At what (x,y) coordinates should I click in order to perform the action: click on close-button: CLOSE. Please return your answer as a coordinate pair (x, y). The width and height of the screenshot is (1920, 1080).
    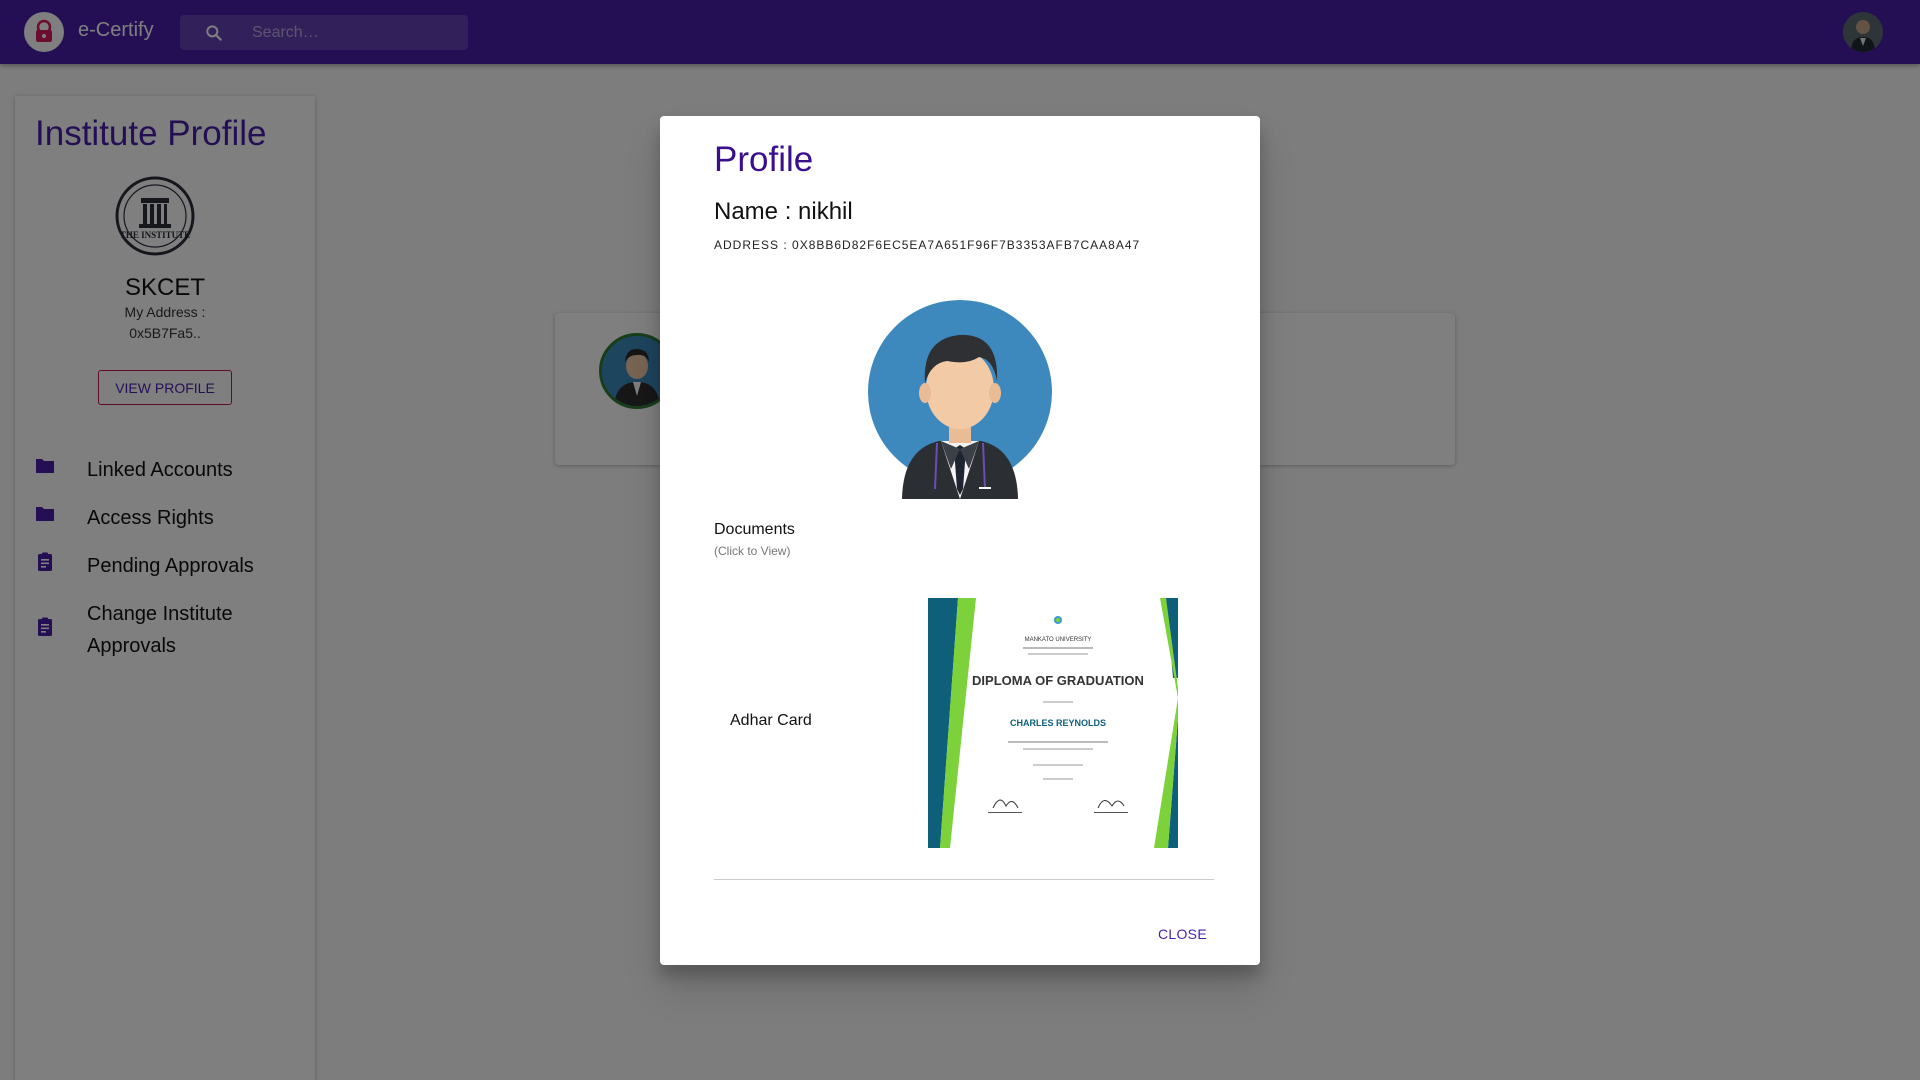
    Looking at the image, I should click on (1182, 934).